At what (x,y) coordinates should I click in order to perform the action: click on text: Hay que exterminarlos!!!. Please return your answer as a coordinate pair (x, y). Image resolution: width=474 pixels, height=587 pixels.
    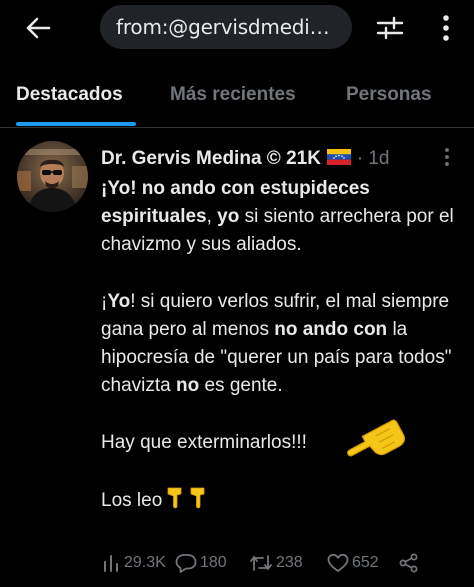
    Looking at the image, I should click on (204, 442).